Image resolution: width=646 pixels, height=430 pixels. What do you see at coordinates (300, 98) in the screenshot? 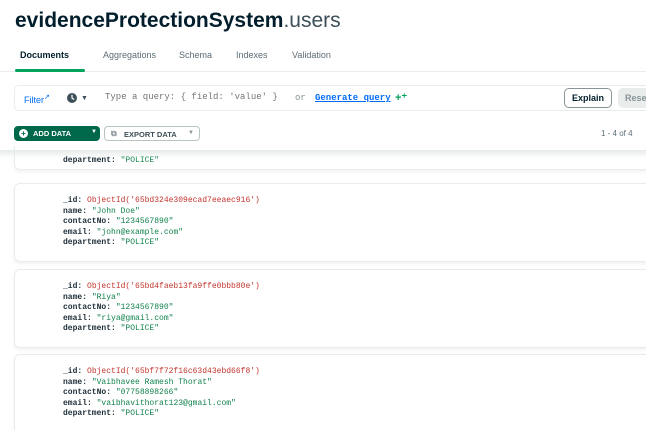
I see `or-text: or` at bounding box center [300, 98].